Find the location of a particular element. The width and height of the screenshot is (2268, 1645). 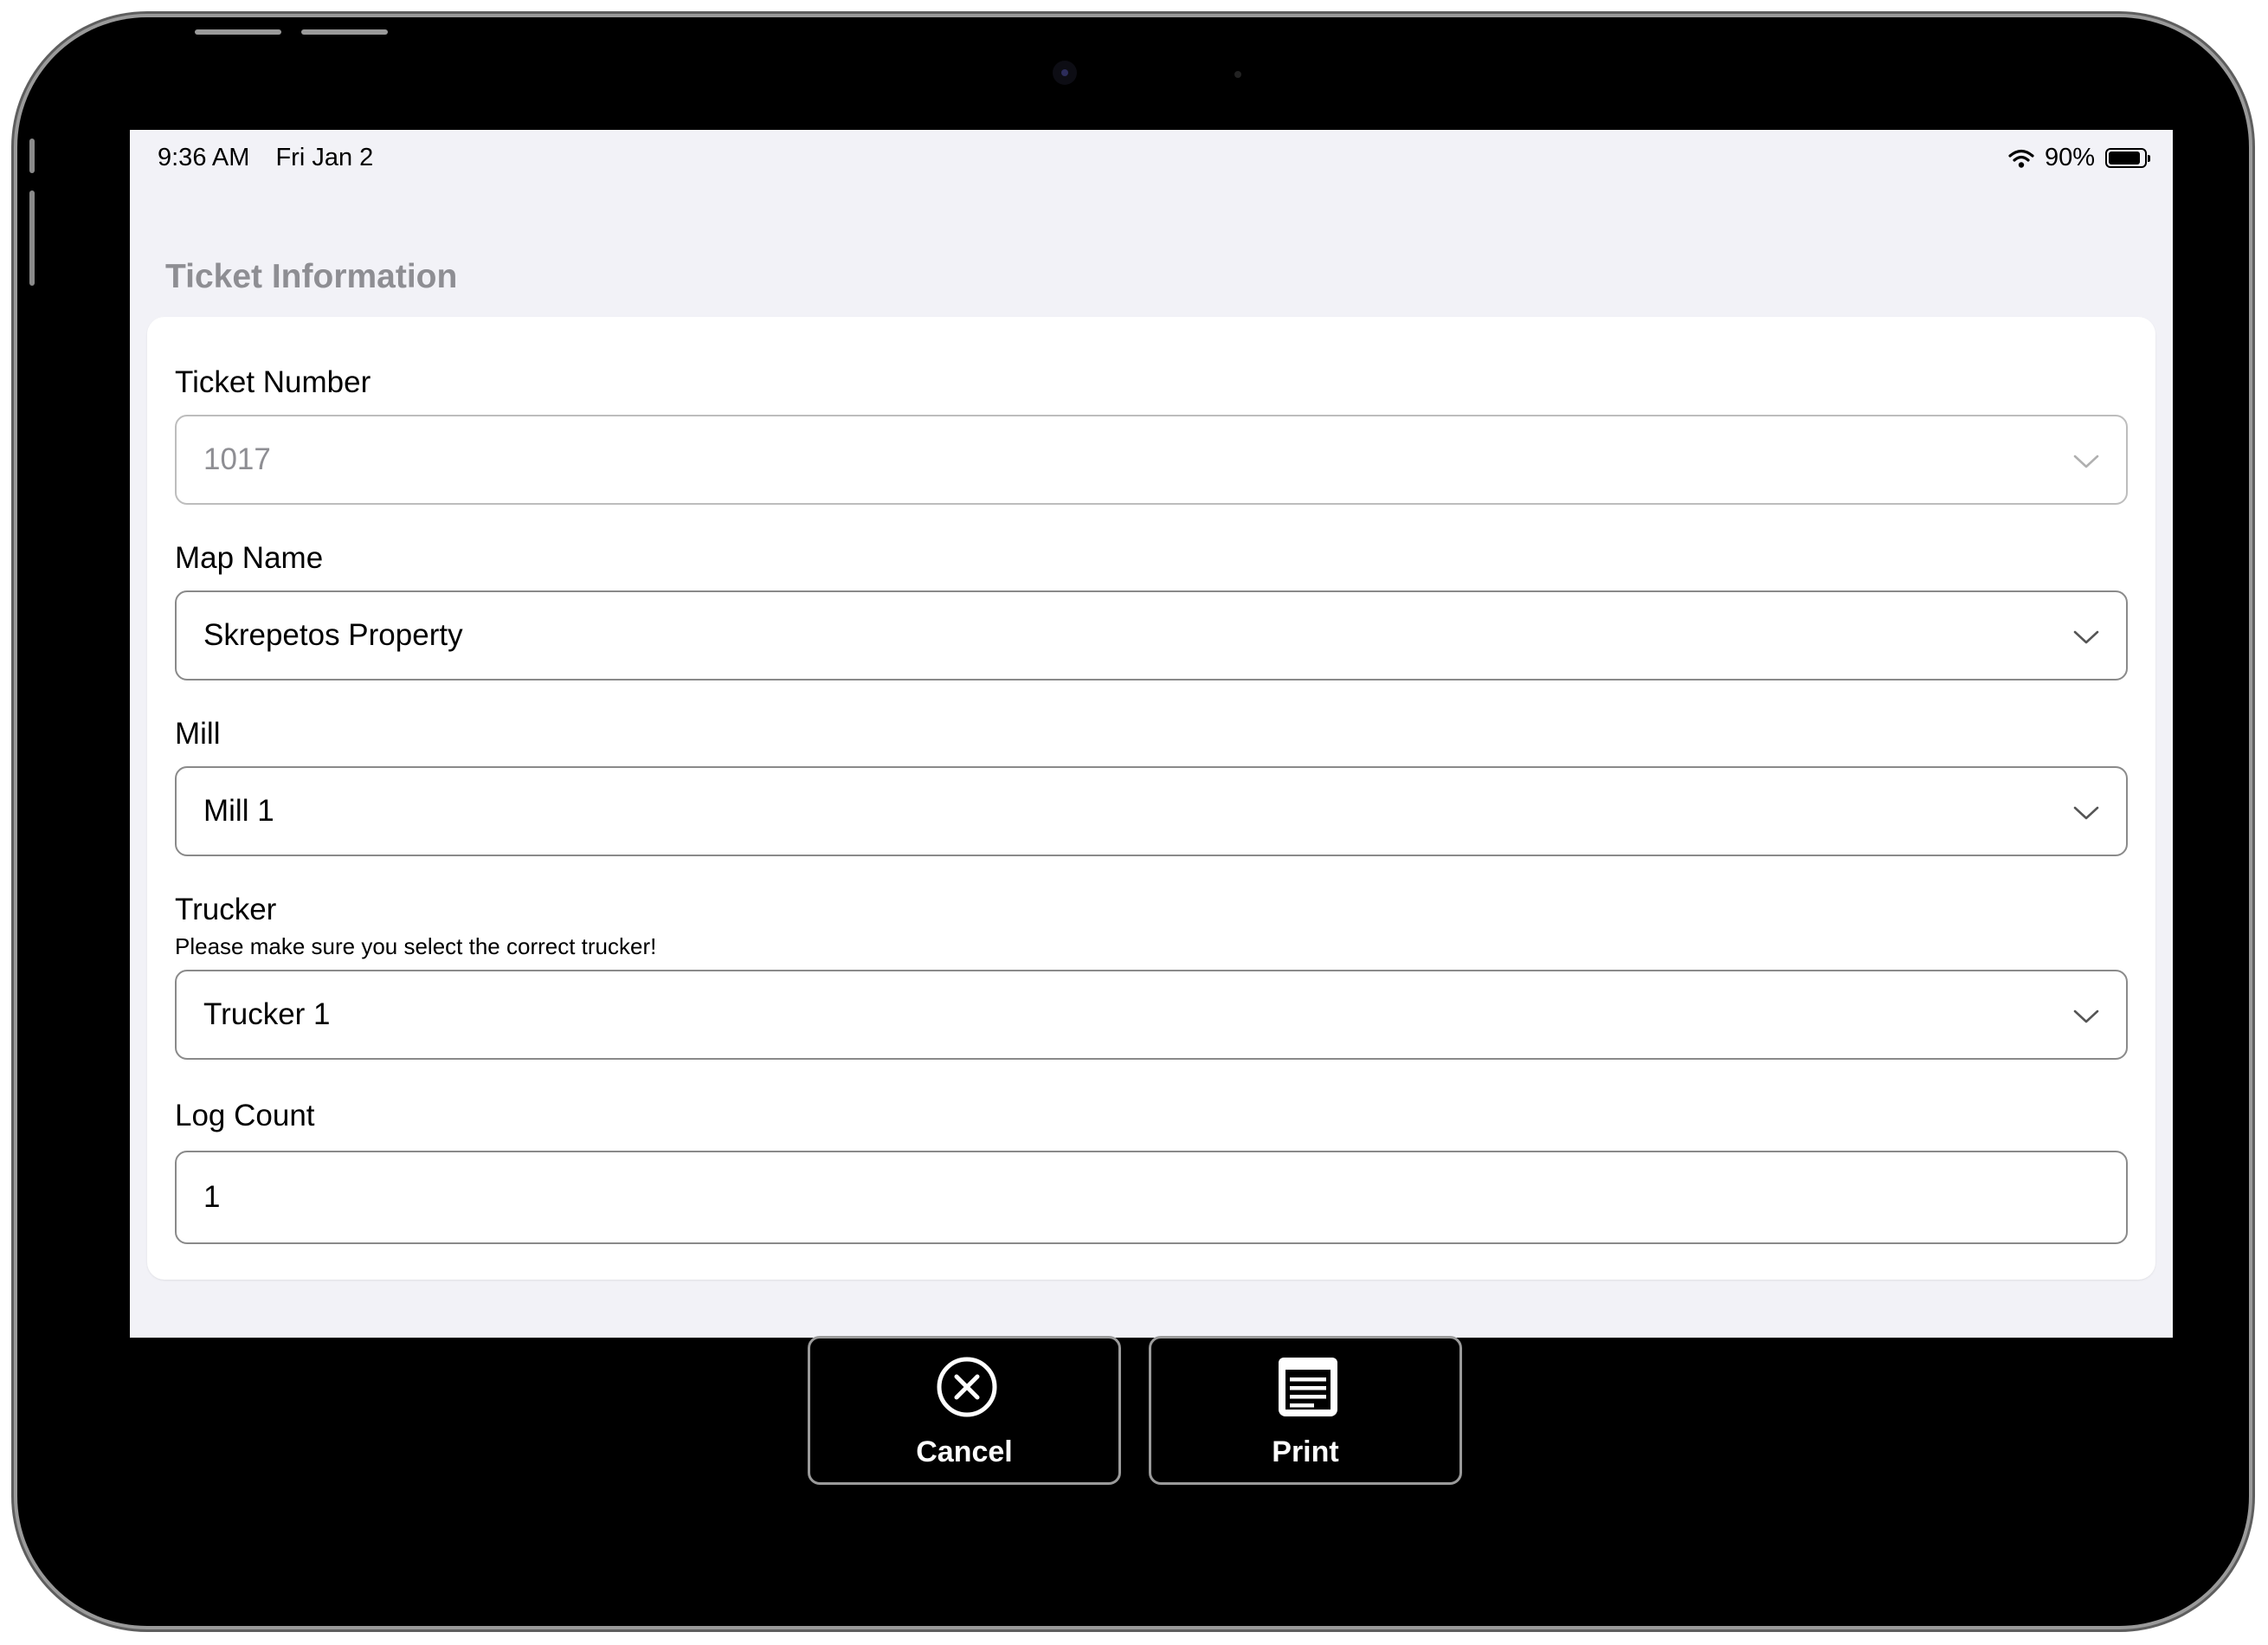

battery-fill is located at coordinates (2124, 158).